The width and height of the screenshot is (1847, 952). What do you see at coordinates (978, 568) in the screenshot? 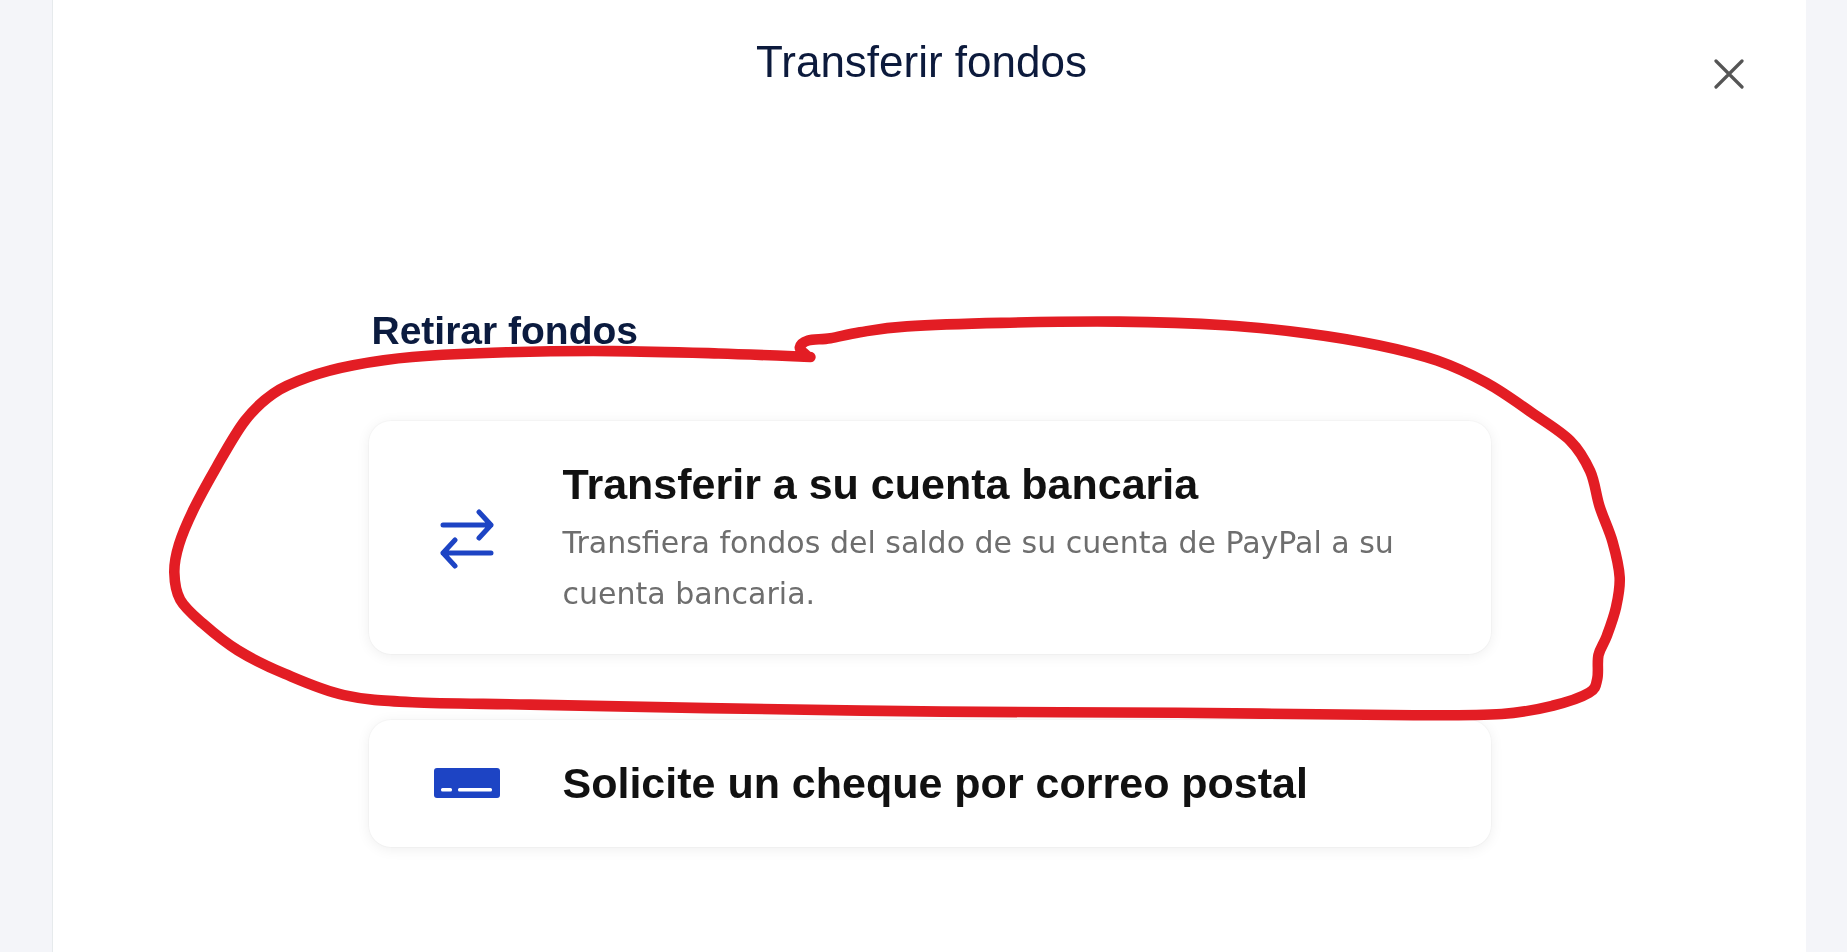
I see `option-description: Transfiera fondos del saldo de su cuenta de PayPal a su cuenta bancaria.` at bounding box center [978, 568].